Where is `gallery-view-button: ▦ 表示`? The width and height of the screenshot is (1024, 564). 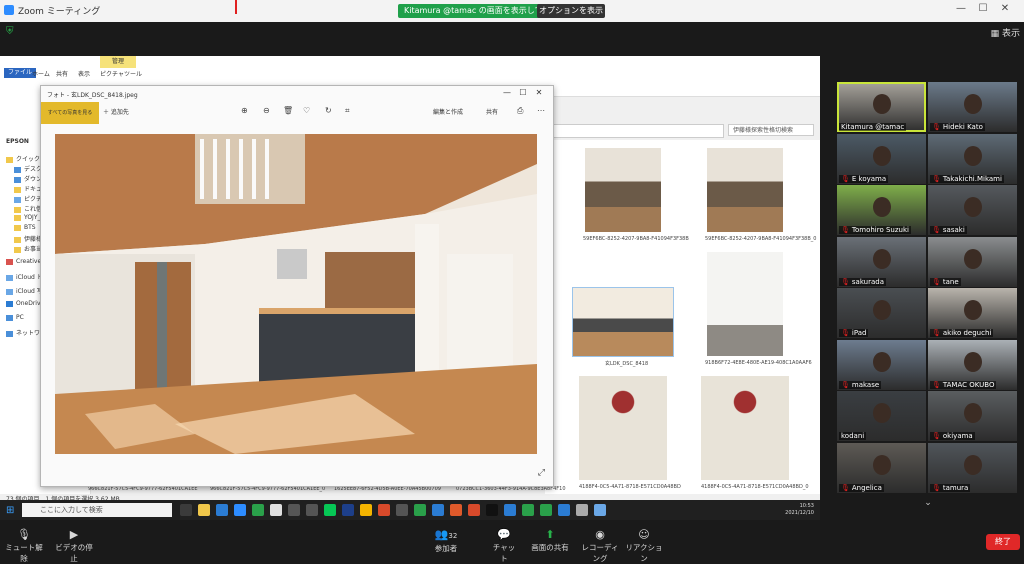
gallery-view-button: ▦ 表示 is located at coordinates (1005, 32).